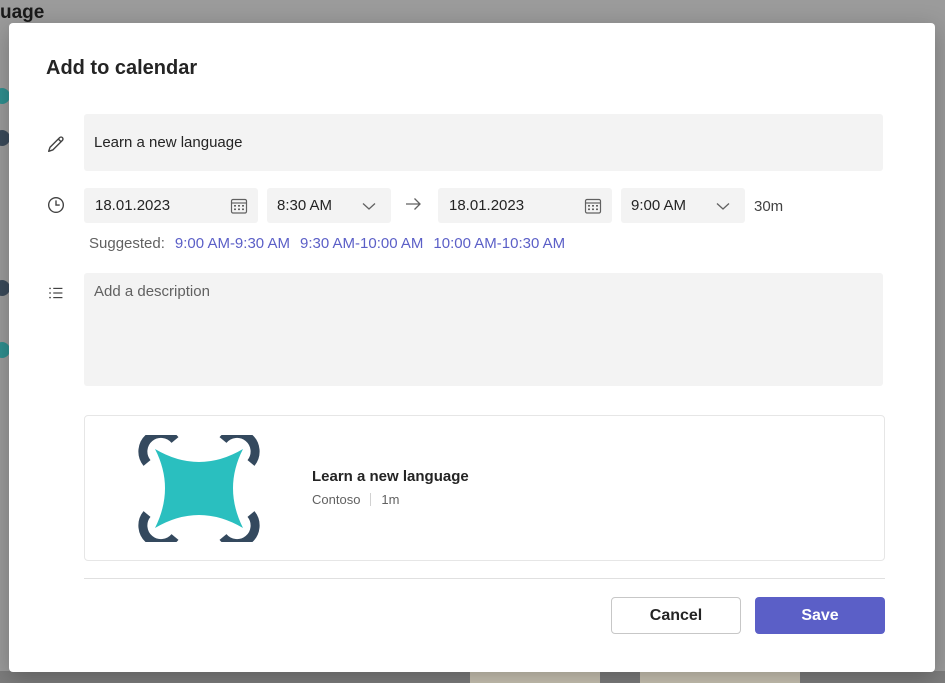  Describe the element at coordinates (56, 205) in the screenshot. I see `clock-icon` at that location.